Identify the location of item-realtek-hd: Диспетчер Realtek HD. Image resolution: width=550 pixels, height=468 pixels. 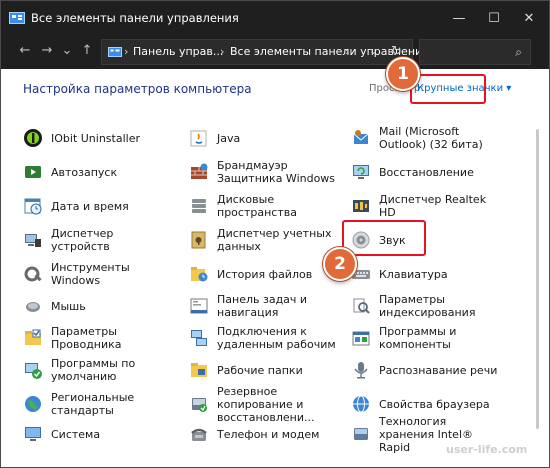
(426, 206).